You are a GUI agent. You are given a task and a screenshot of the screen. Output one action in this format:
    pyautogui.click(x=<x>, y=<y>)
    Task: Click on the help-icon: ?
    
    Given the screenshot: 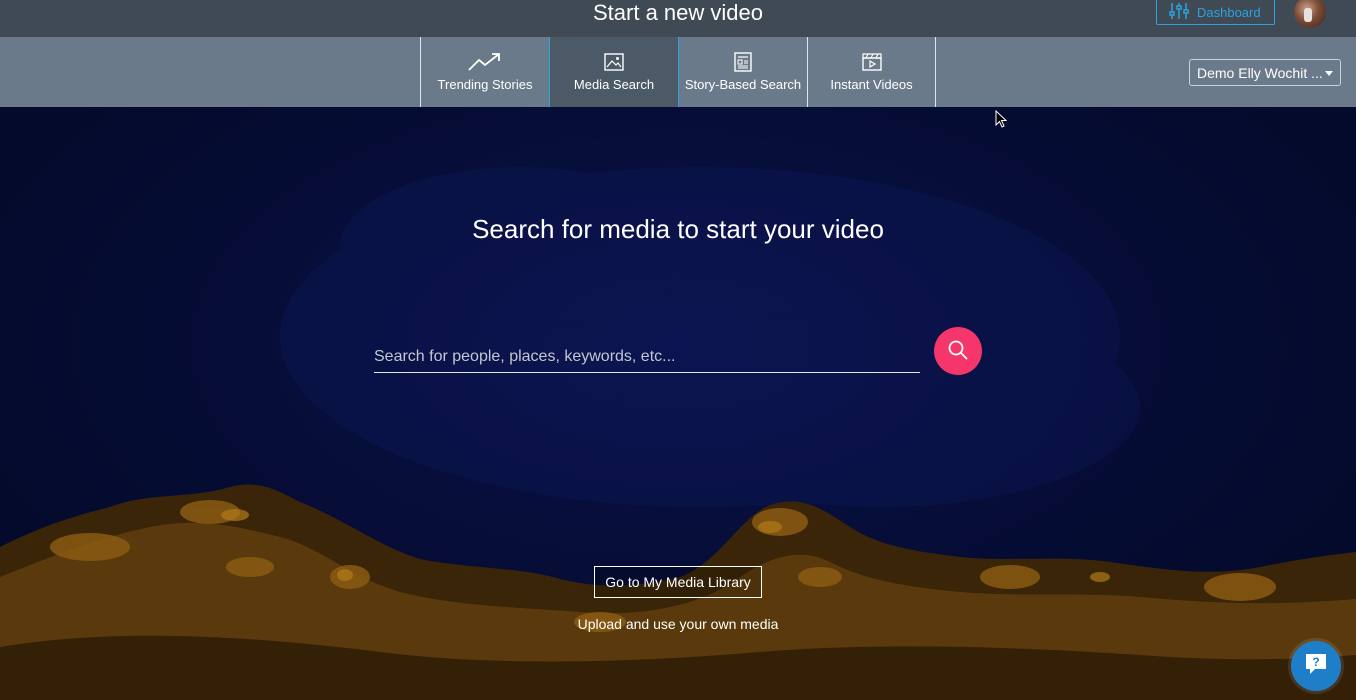 What is the action you would take?
    pyautogui.click(x=1316, y=666)
    